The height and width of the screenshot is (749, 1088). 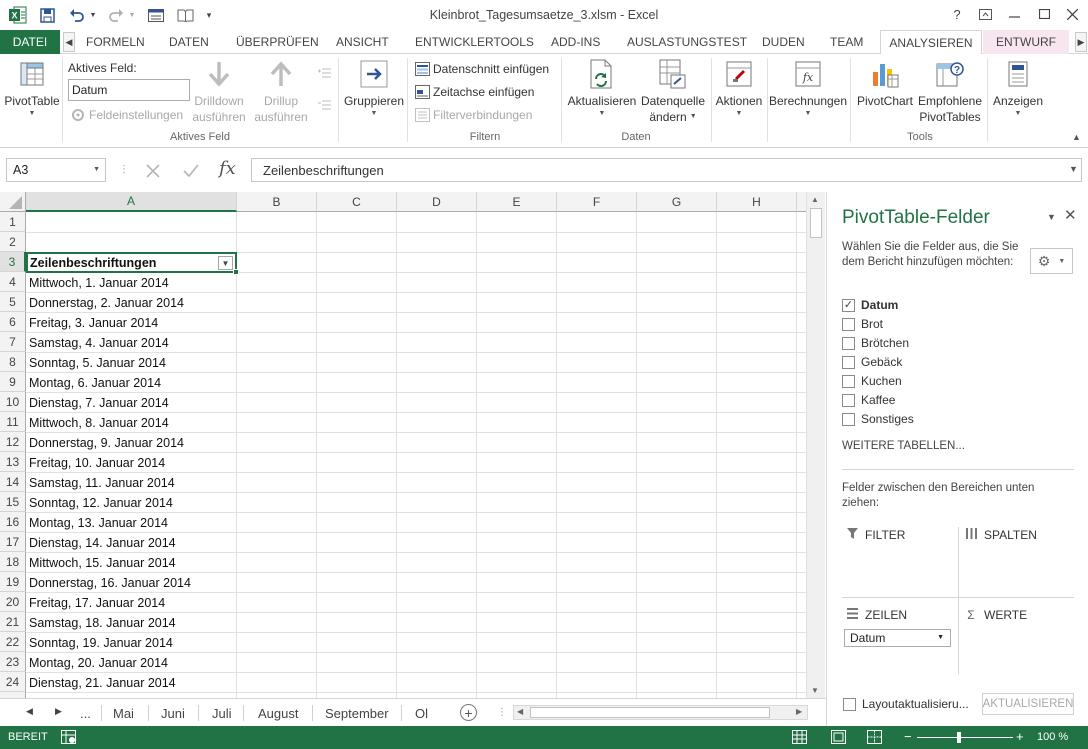 What do you see at coordinates (838, 738) in the screenshot?
I see `page-layout-view-icon` at bounding box center [838, 738].